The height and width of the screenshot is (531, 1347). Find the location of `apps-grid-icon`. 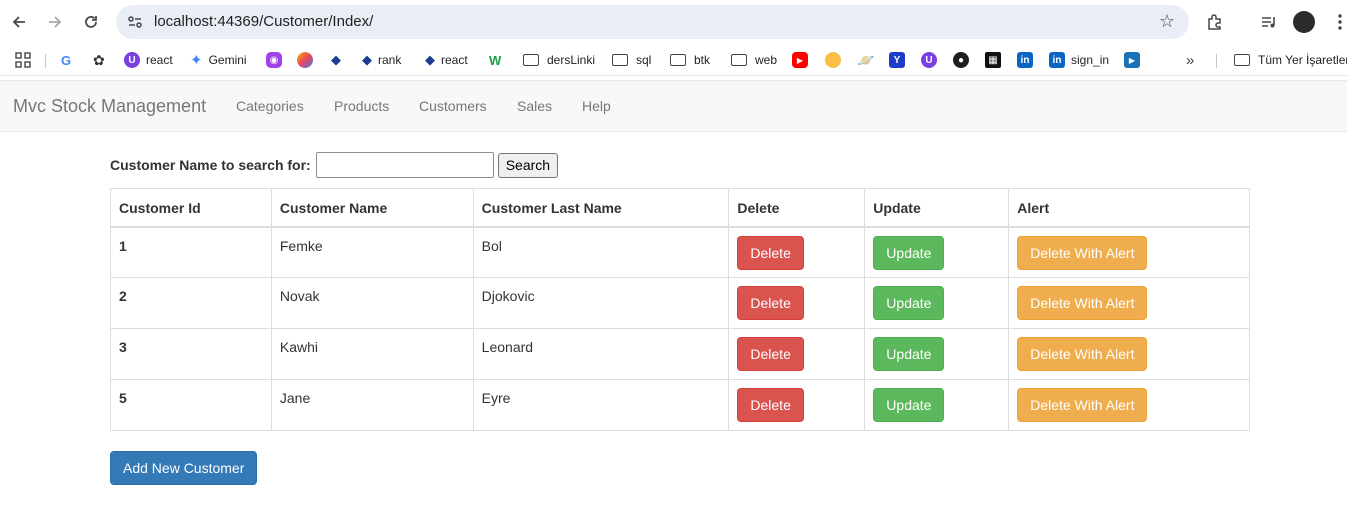

apps-grid-icon is located at coordinates (23, 60).